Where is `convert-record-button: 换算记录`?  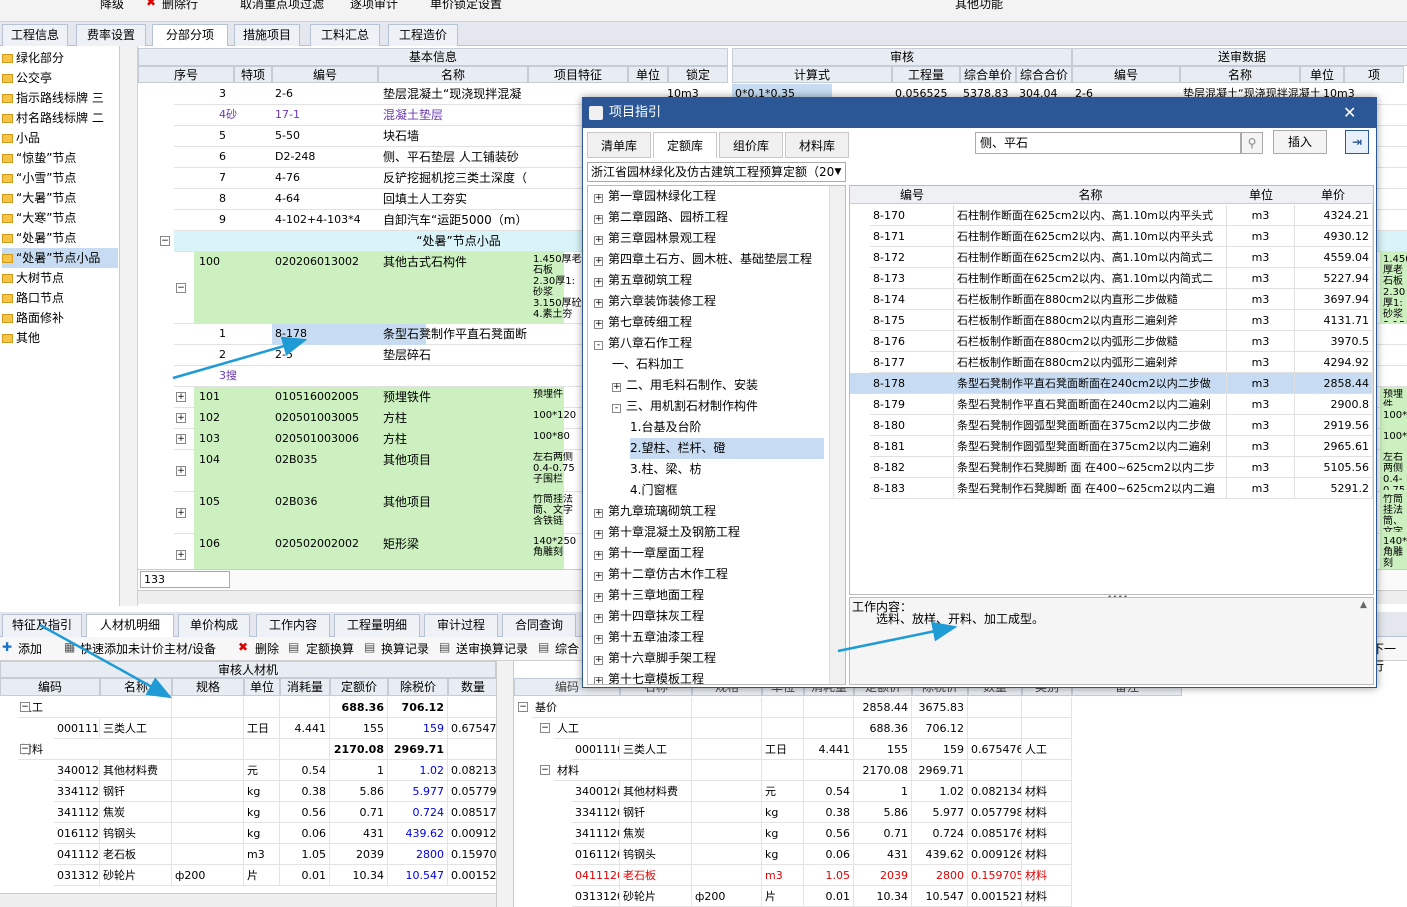 convert-record-button: 换算记录 is located at coordinates (405, 648).